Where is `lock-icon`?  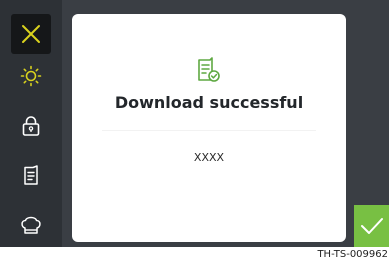 lock-icon is located at coordinates (31, 126).